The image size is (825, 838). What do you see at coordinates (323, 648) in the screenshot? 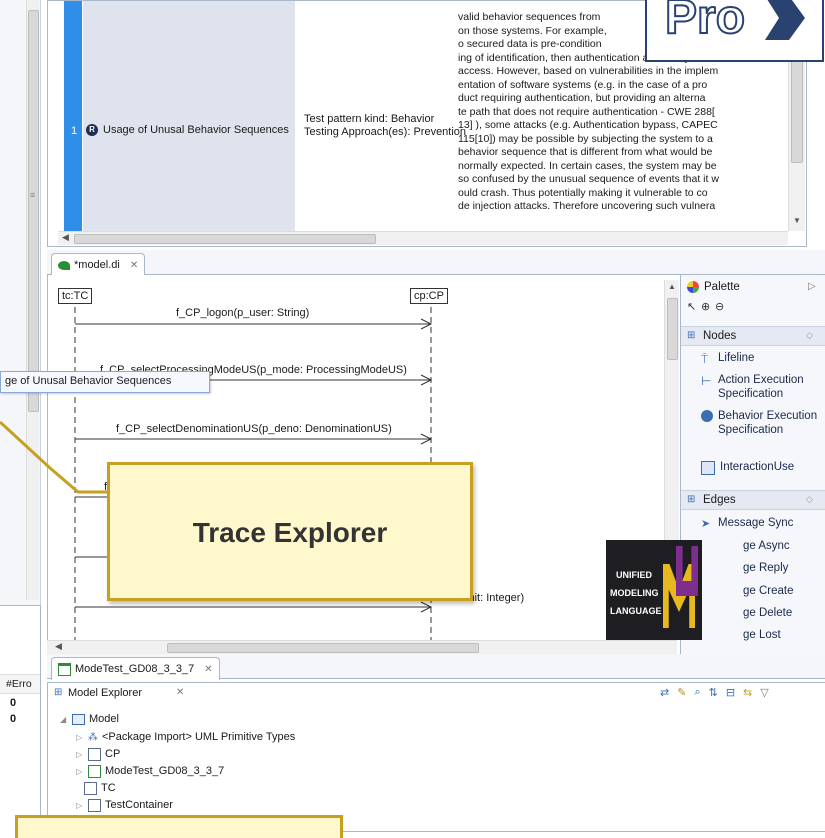
I see `diagram-hscroll-thumb` at bounding box center [323, 648].